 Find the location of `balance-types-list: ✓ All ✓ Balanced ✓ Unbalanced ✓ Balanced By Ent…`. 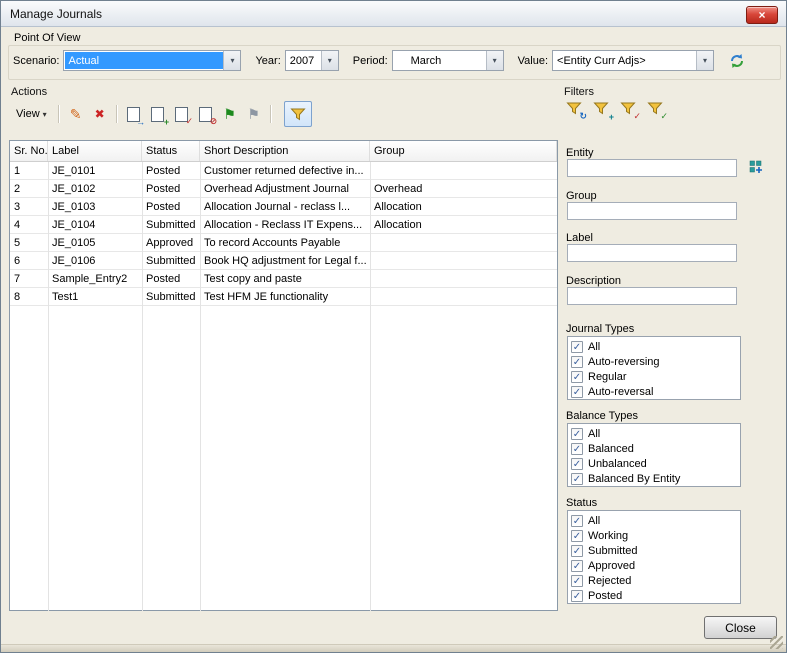

balance-types-list: ✓ All ✓ Balanced ✓ Unbalanced ✓ Balanced By Ent… is located at coordinates (654, 455).